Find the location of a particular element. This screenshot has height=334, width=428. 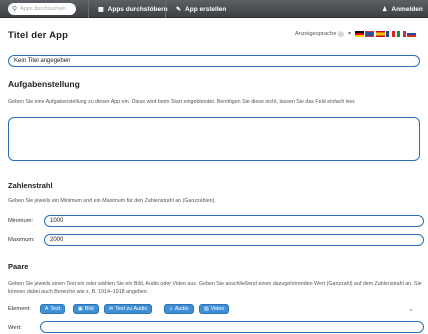

browse-apps-link: ▦ Apps durchstöbern is located at coordinates (133, 9).